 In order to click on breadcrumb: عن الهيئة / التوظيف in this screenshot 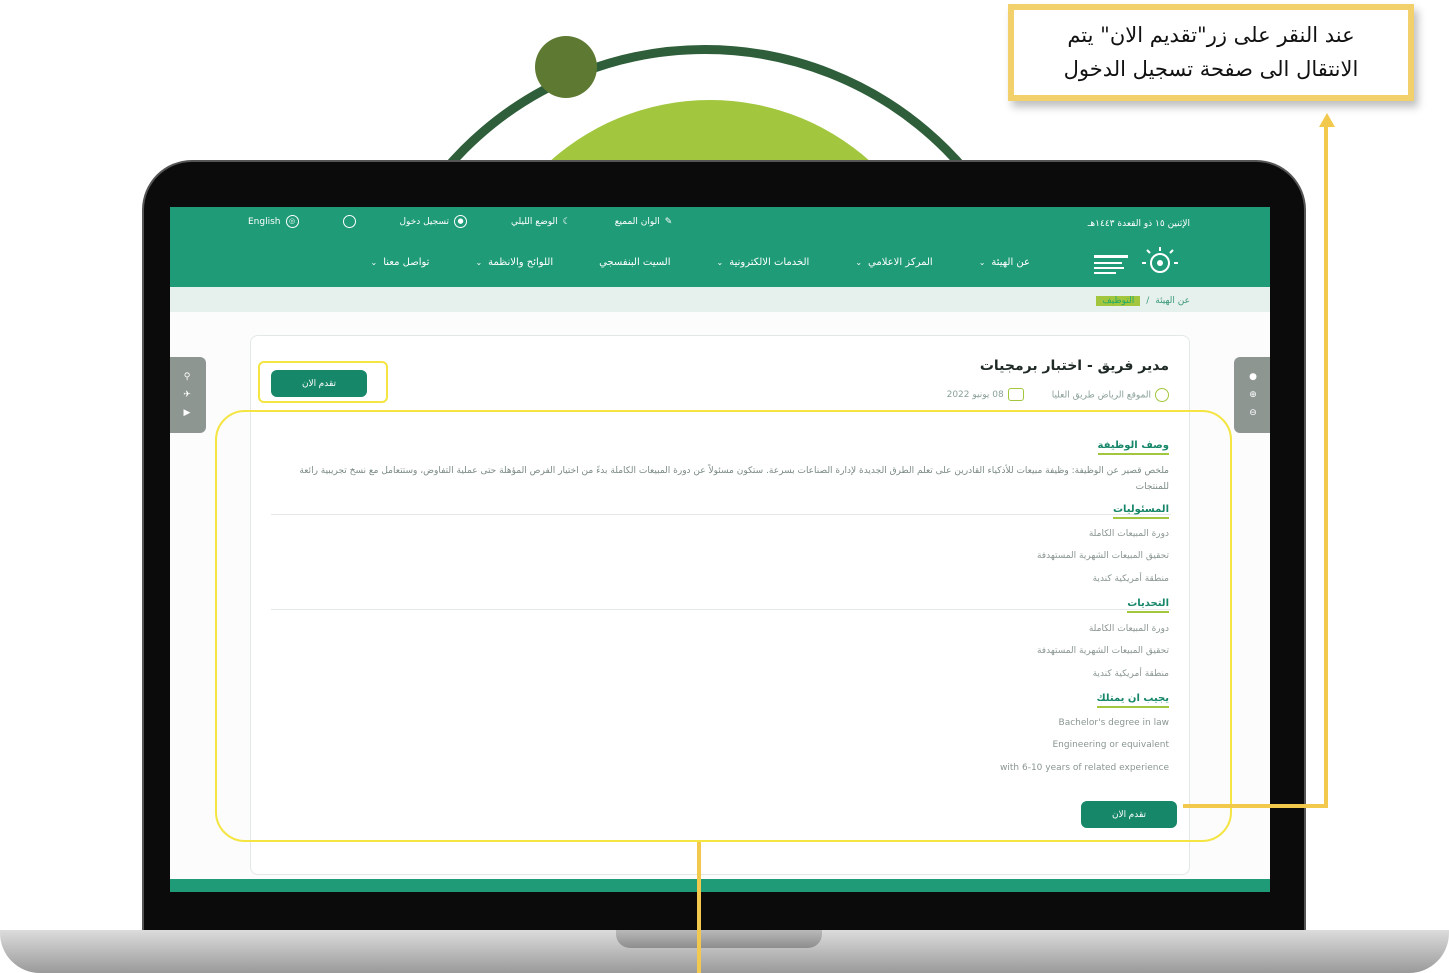, I will do `click(720, 299)`.